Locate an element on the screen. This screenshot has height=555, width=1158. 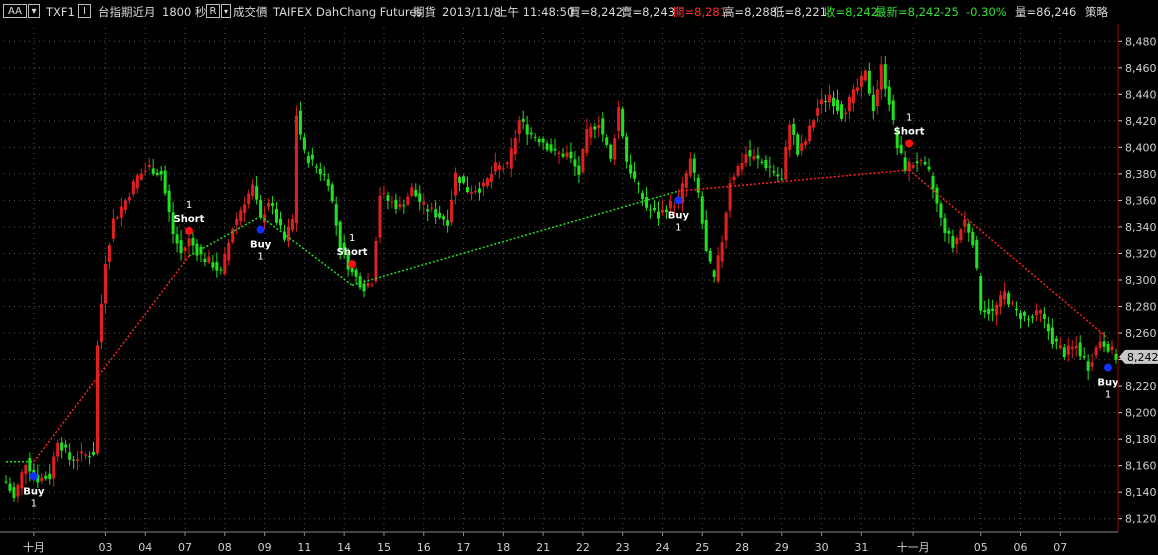
aa-label: AA is located at coordinates (15, 11).